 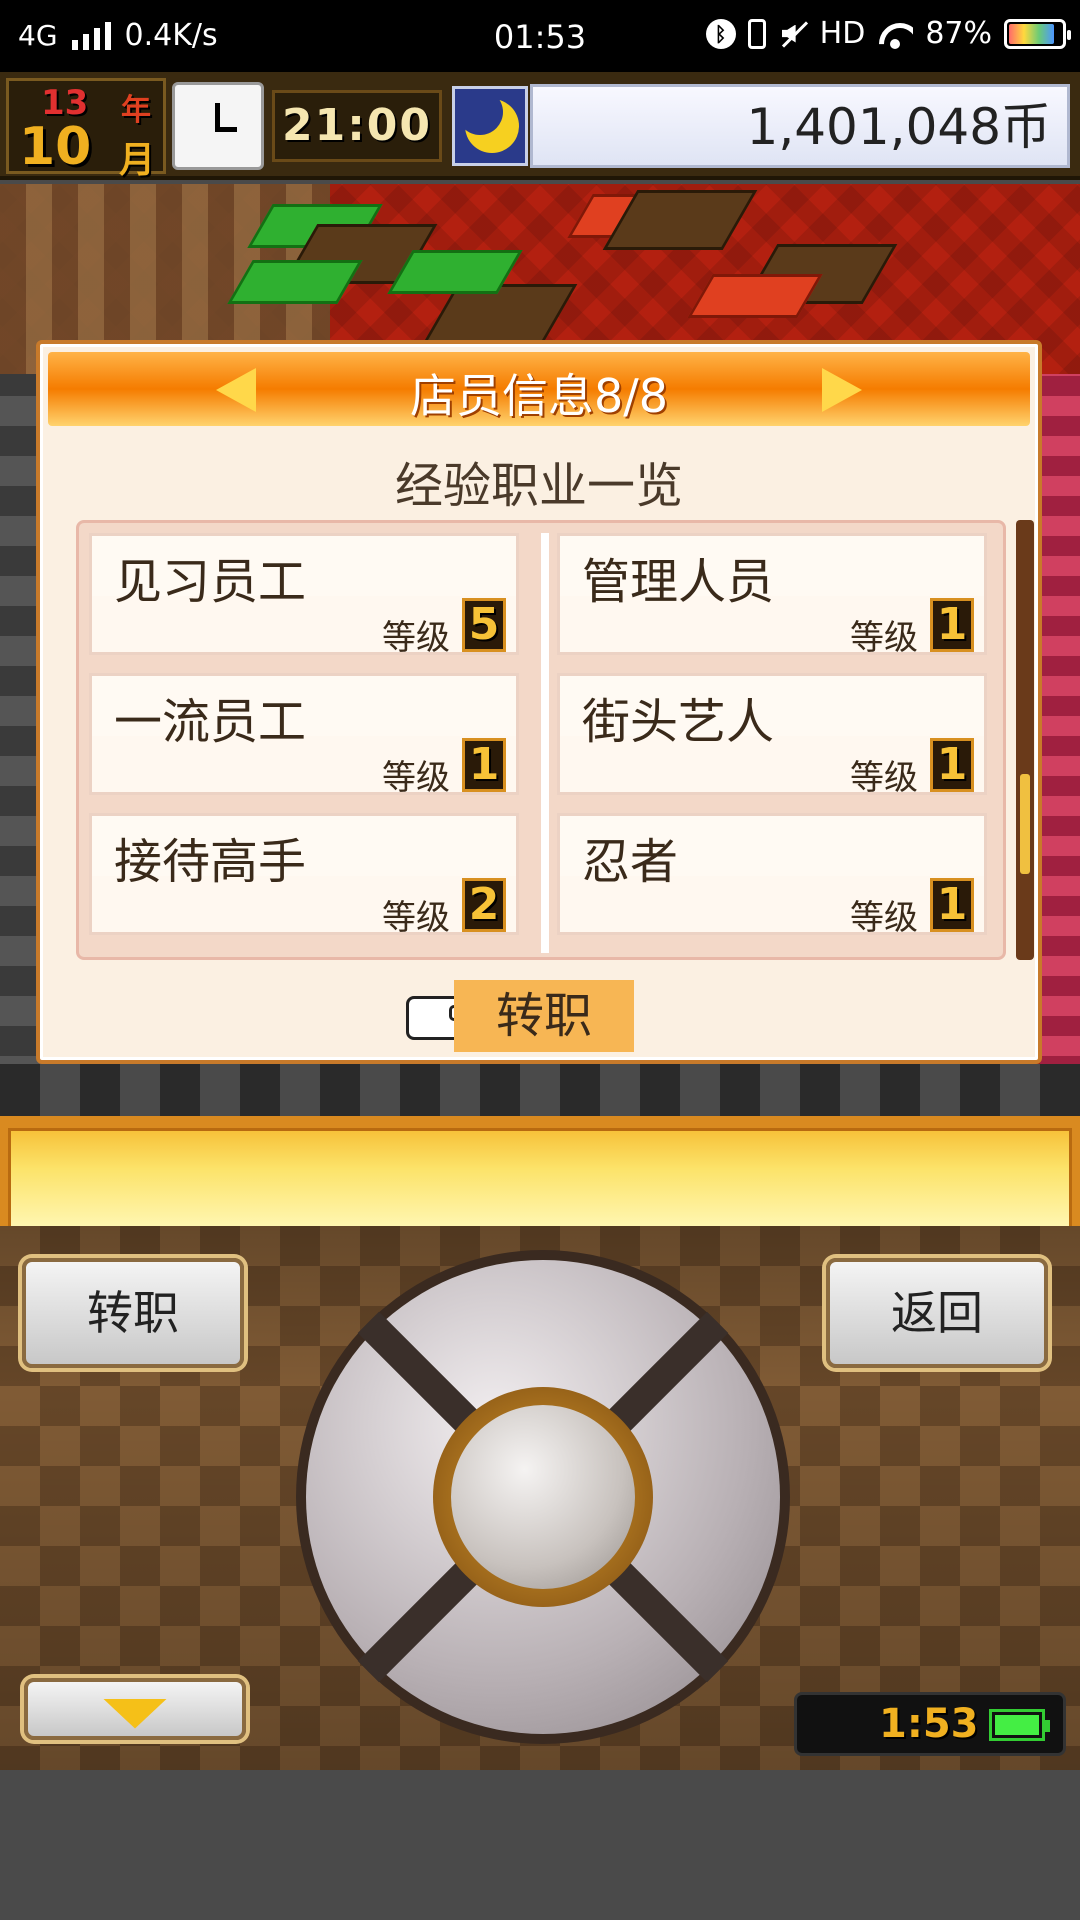 I want to click on scene-bottom, so click(x=540, y=1090).